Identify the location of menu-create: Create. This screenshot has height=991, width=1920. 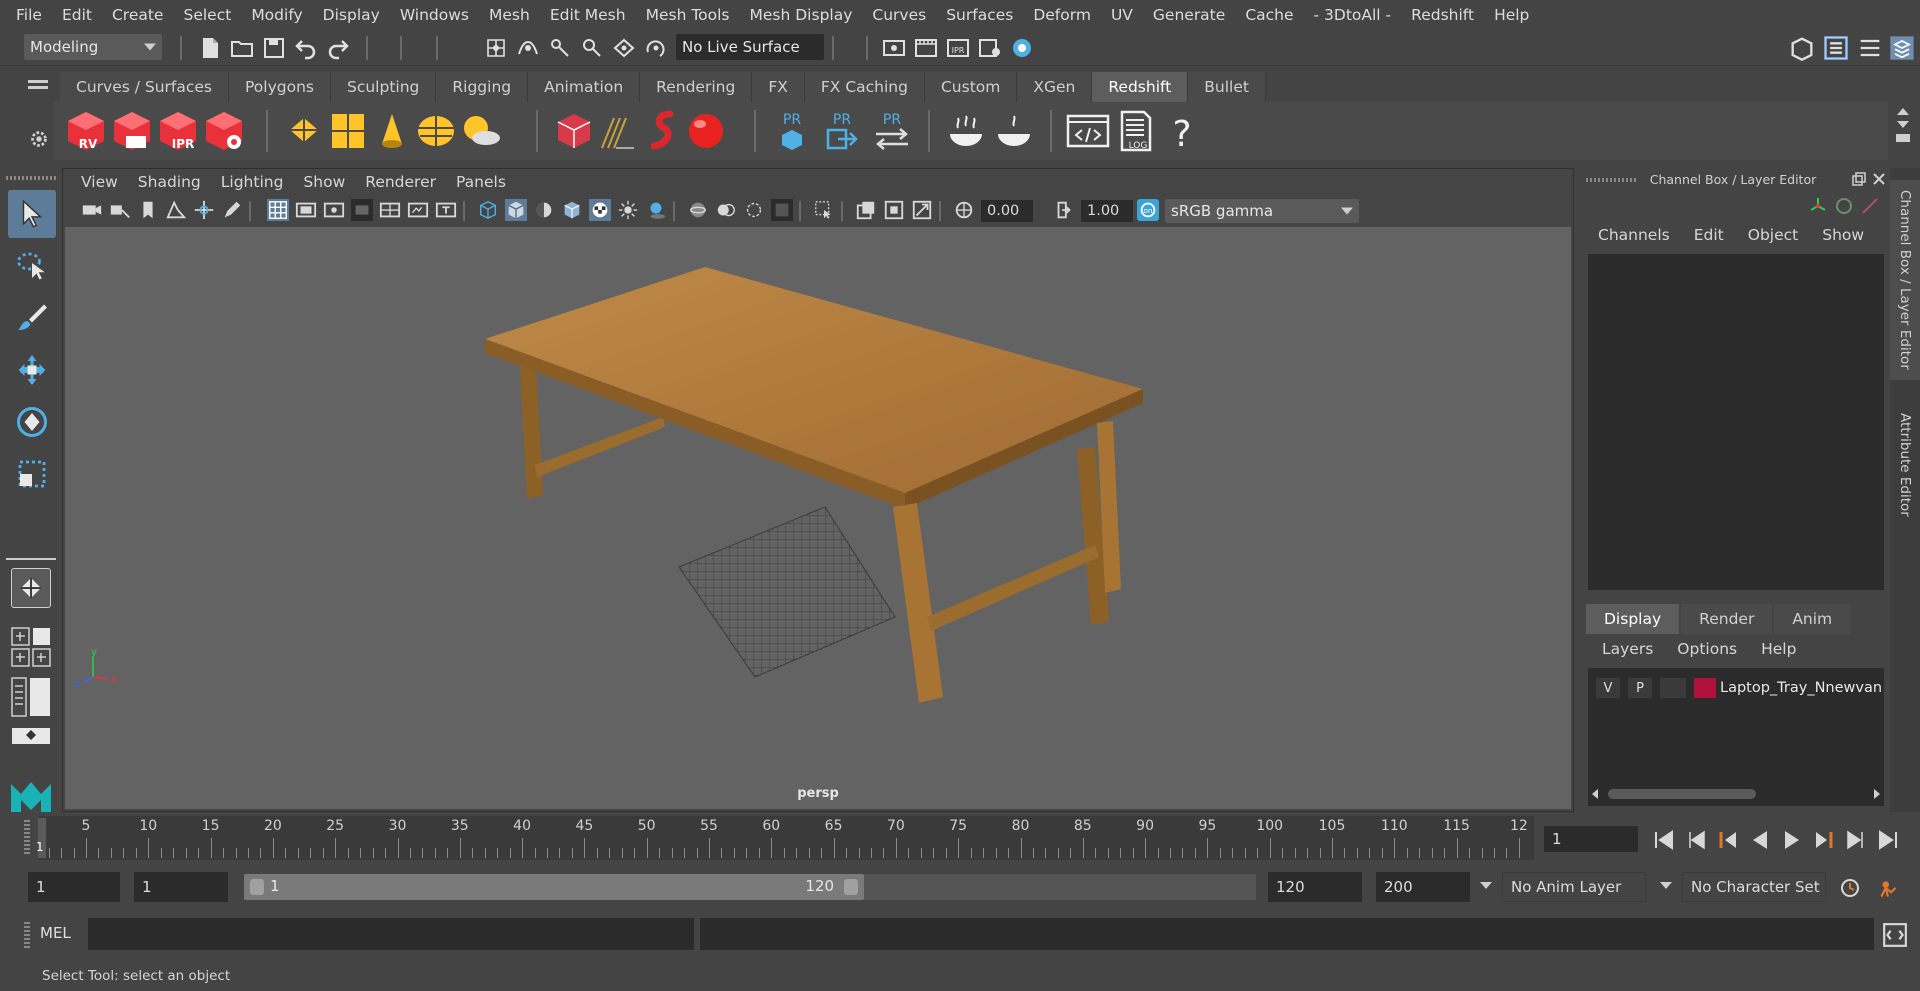
(138, 15).